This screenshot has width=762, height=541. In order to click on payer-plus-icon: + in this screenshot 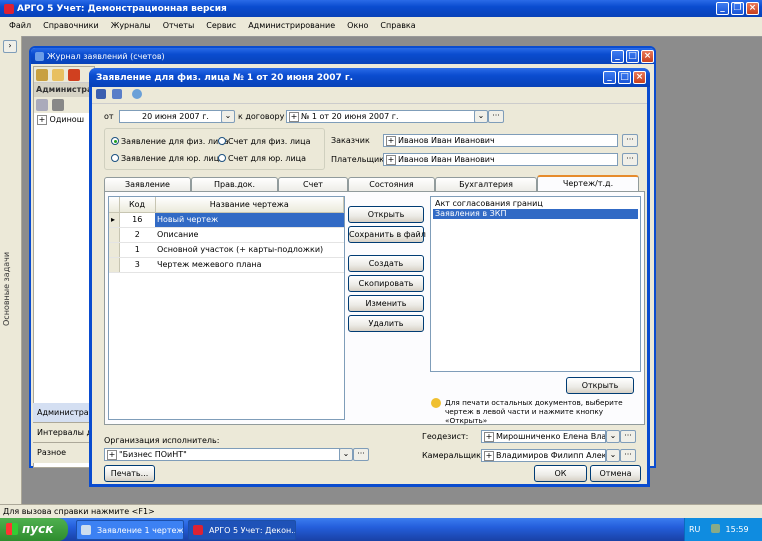, I will do `click(391, 160)`.